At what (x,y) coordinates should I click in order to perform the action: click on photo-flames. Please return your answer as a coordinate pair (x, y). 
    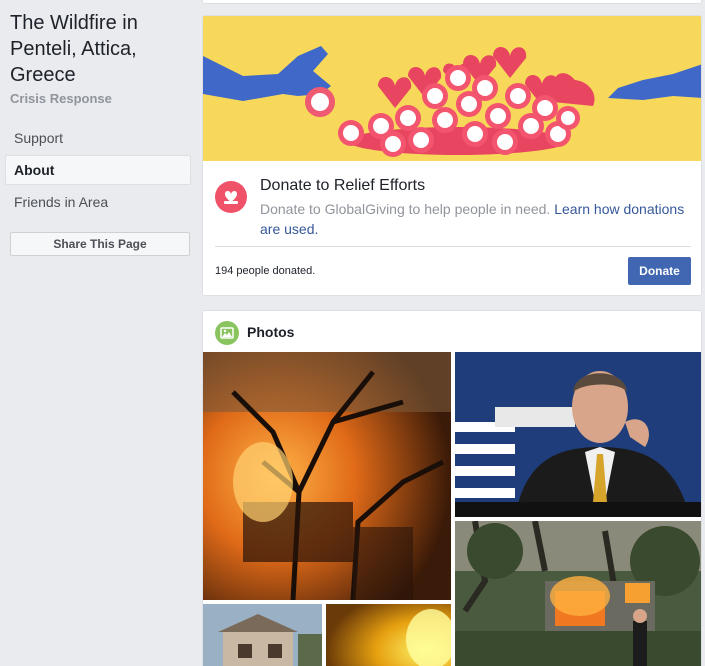
    Looking at the image, I should click on (388, 635).